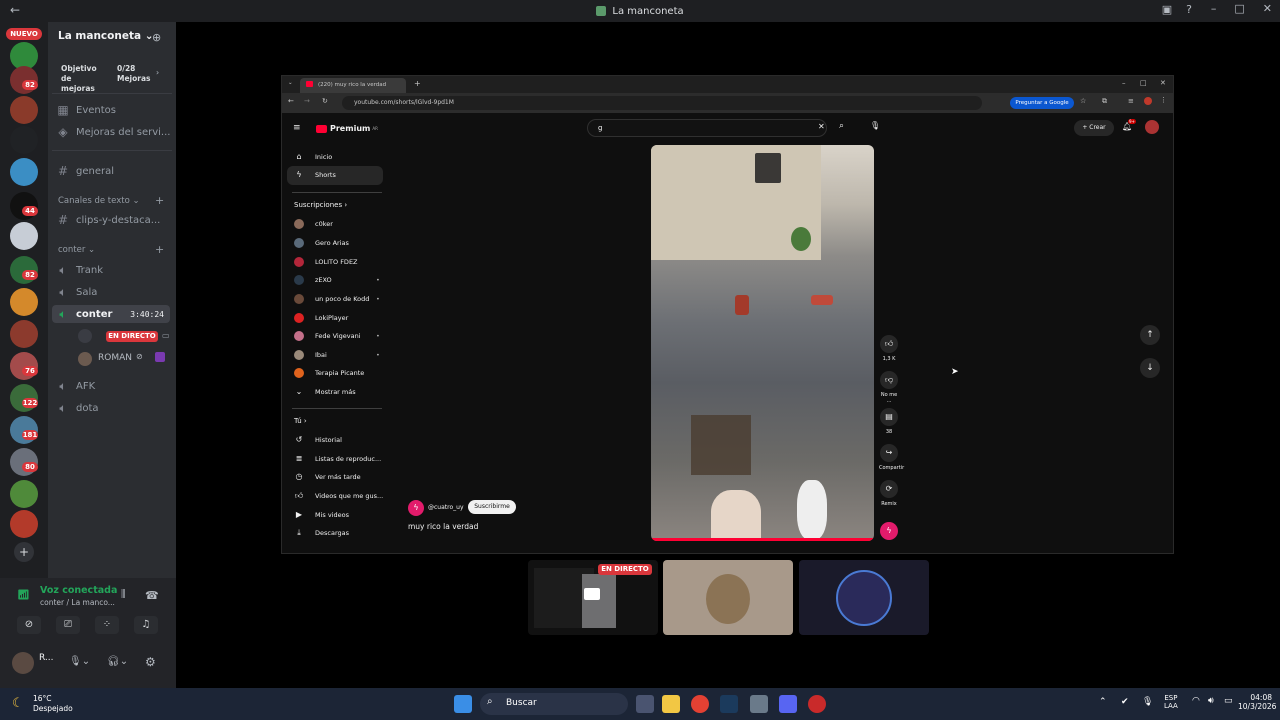 This screenshot has height=720, width=1280. I want to click on file-explorer-icon, so click(671, 704).